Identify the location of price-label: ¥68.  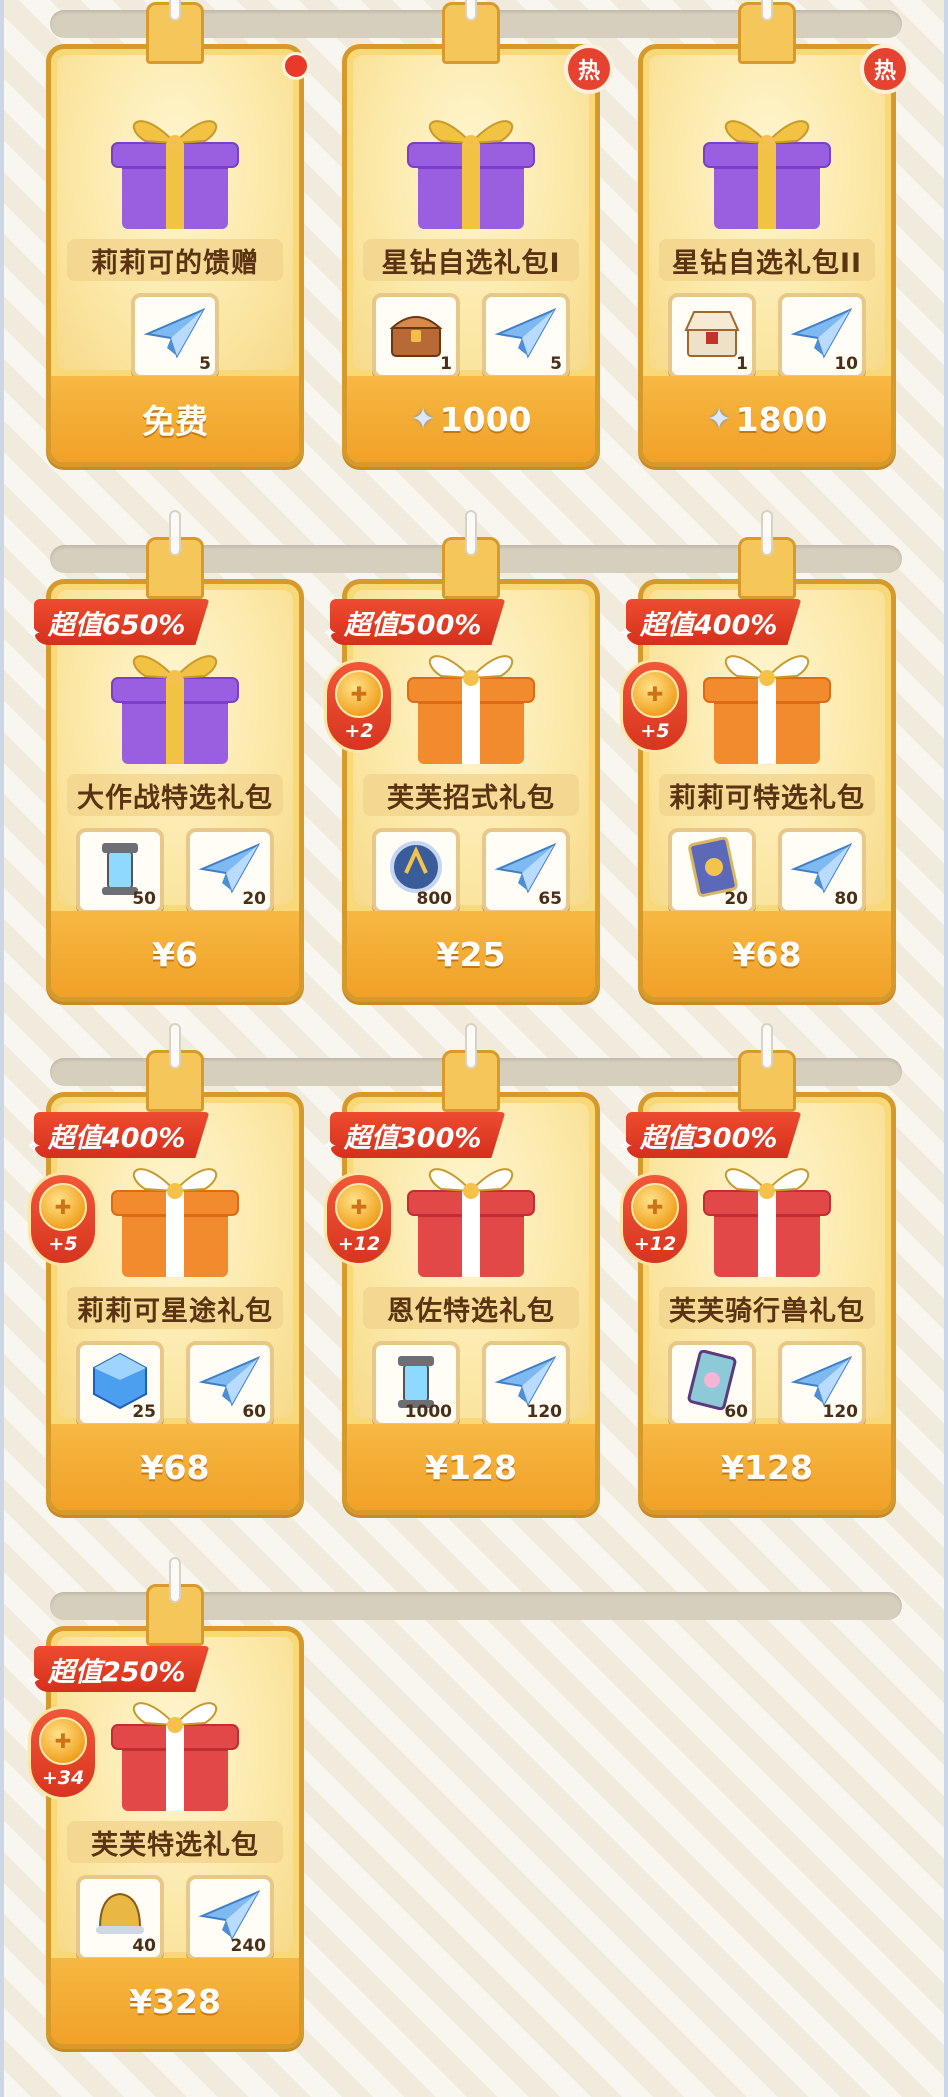
(767, 954).